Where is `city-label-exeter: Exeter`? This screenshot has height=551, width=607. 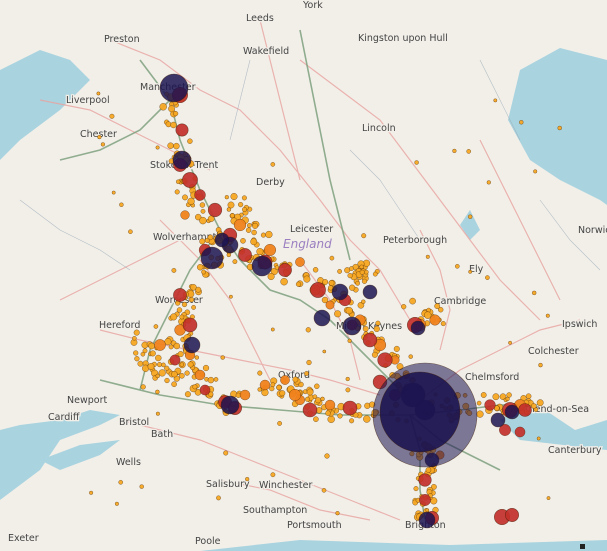 city-label-exeter: Exeter is located at coordinates (23, 538).